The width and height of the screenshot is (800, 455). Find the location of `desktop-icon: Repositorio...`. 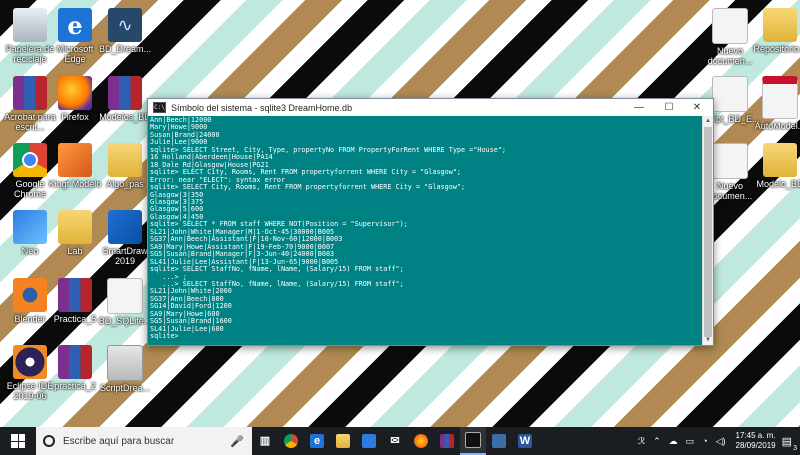

desktop-icon: Repositorio... is located at coordinates (775, 31).